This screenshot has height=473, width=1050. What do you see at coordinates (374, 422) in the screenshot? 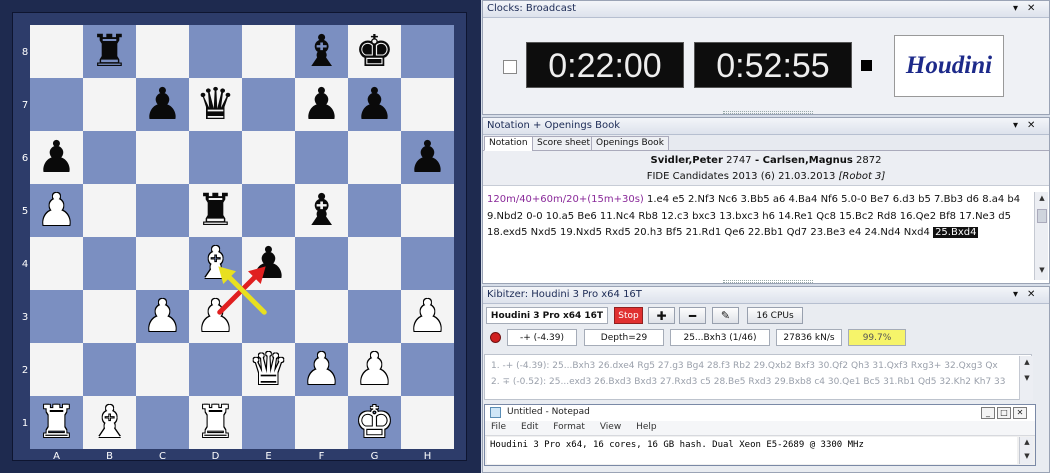
I see `white-king-icon: ♚` at bounding box center [374, 422].